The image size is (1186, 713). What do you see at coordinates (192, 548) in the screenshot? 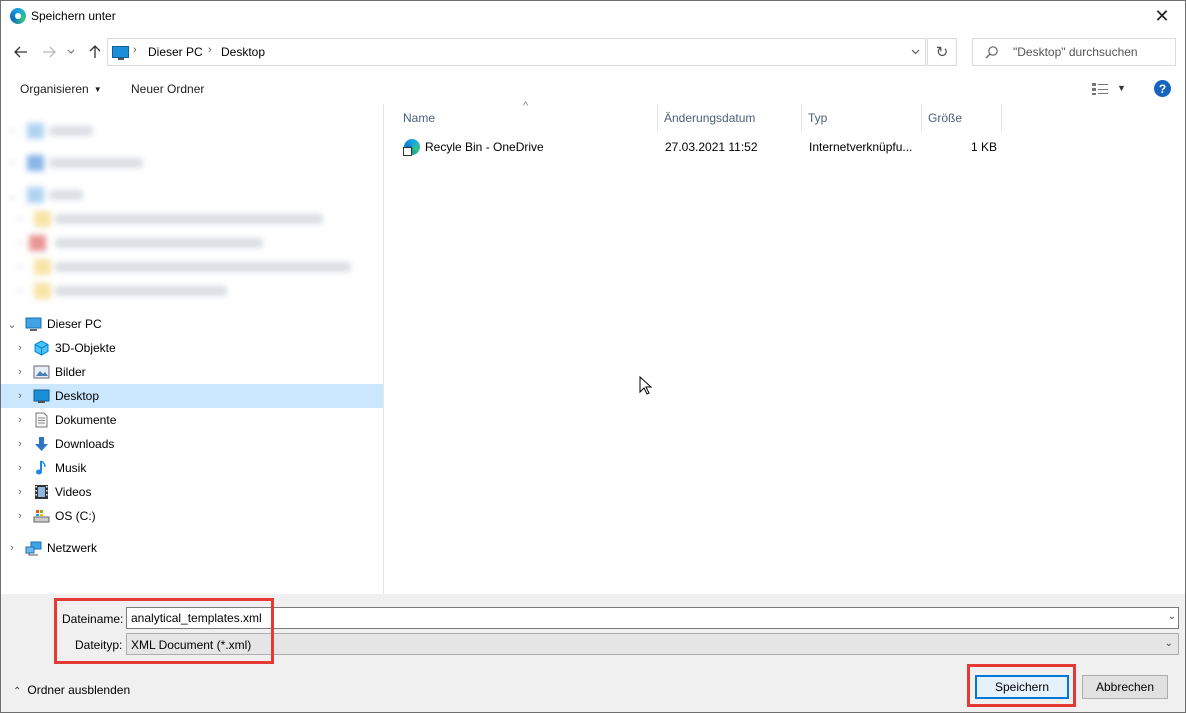
I see `tree-item-network: › Netzwerk` at bounding box center [192, 548].